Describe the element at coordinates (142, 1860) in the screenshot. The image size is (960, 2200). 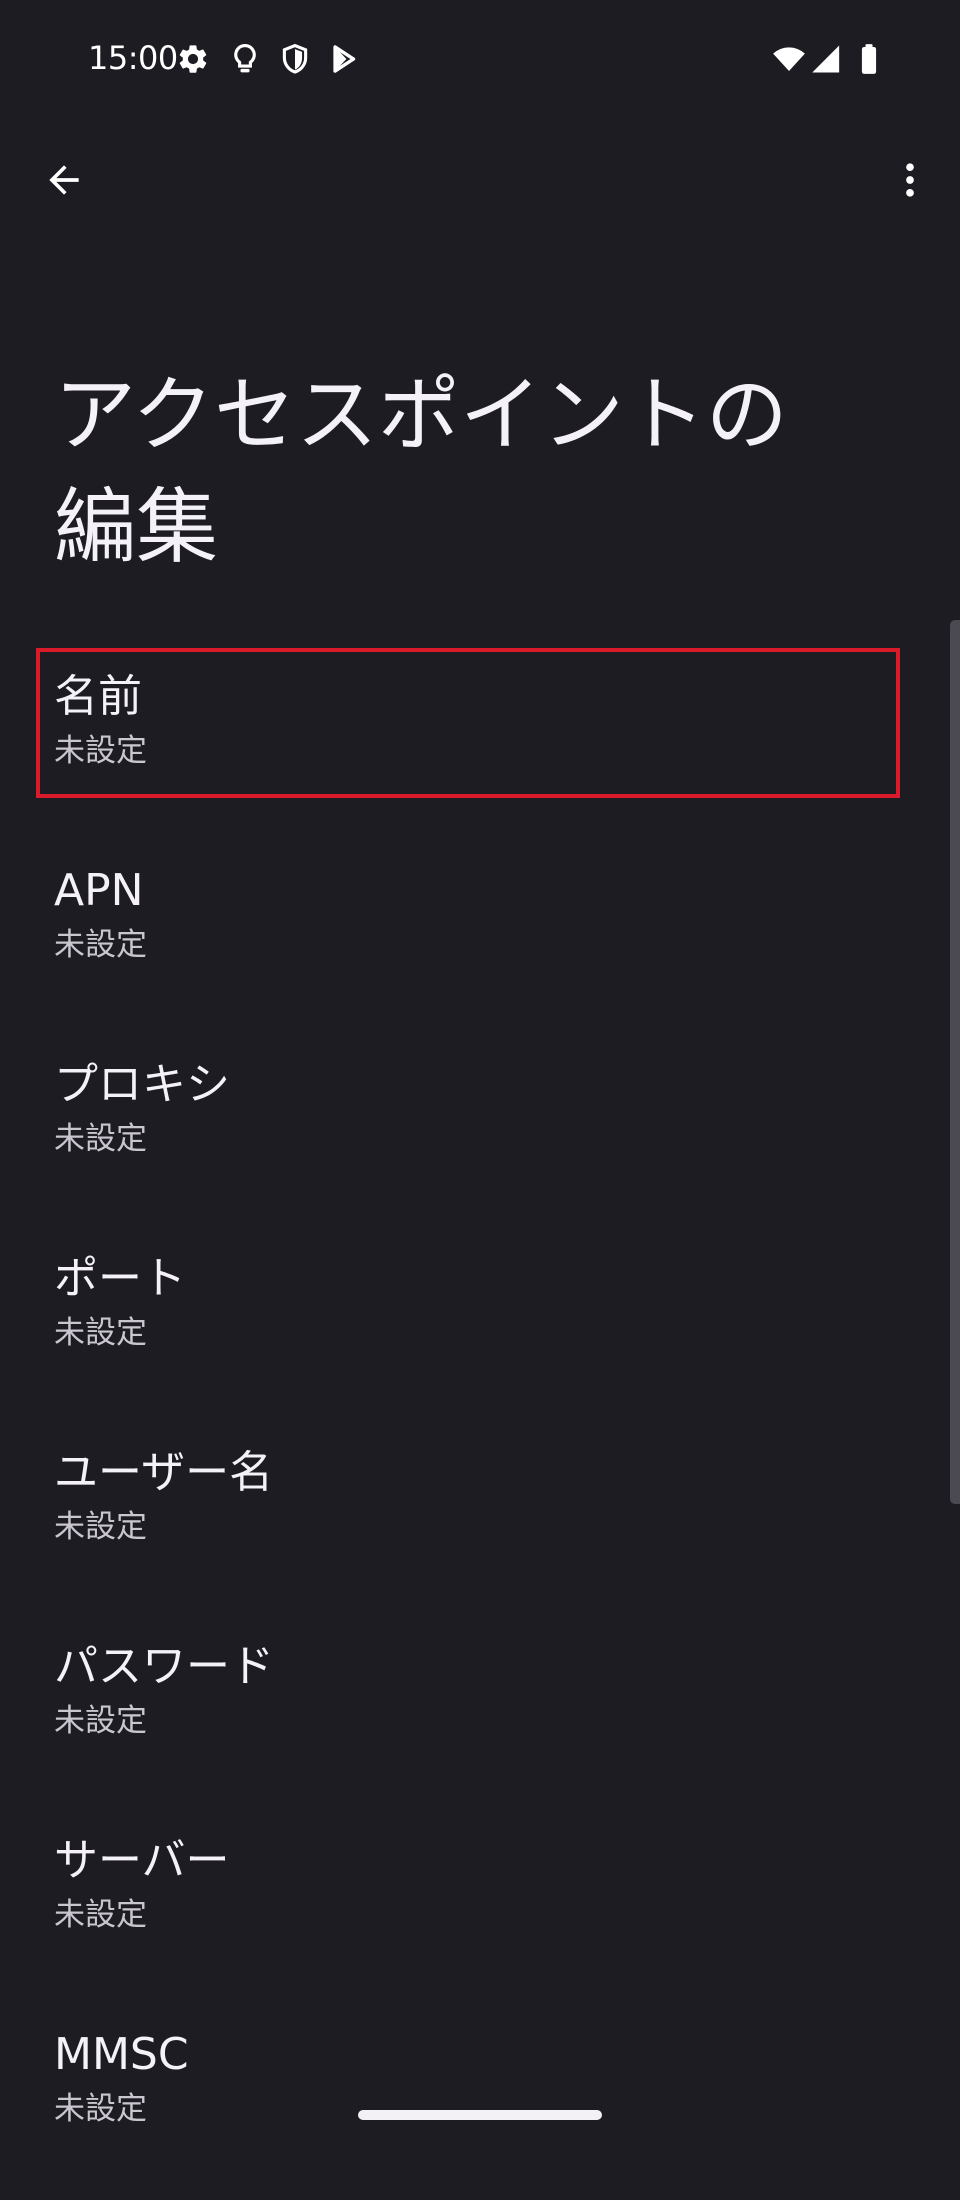
I see `setting-title: サーバー` at that location.